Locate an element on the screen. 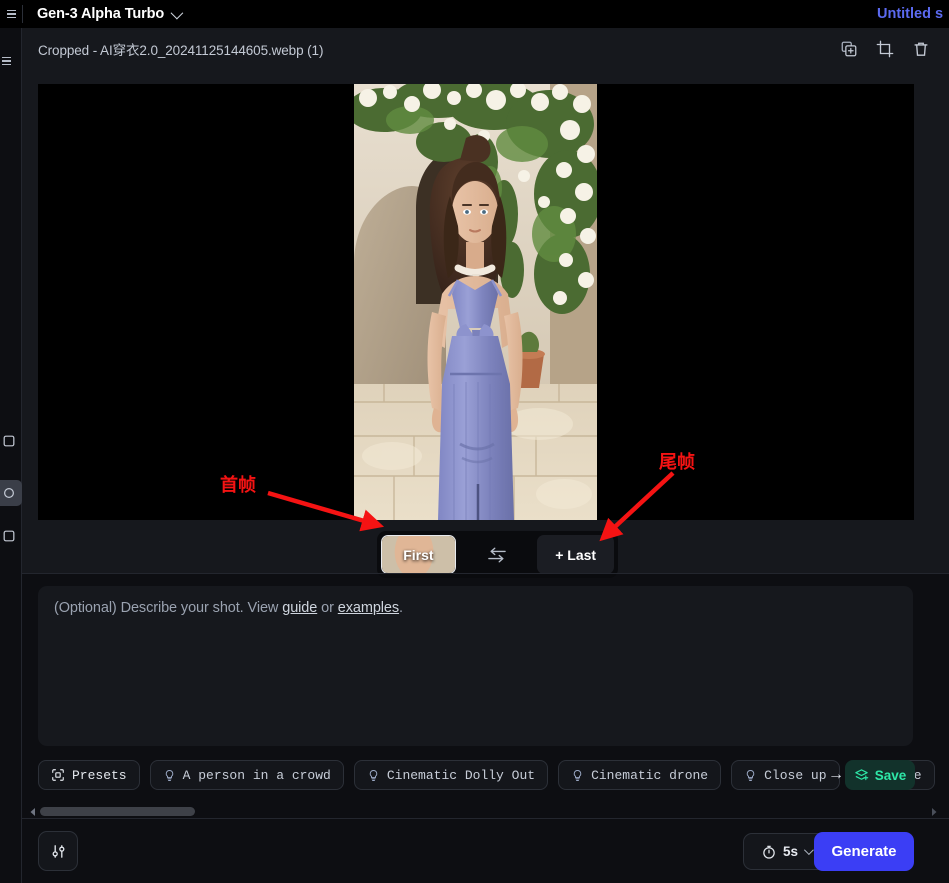 This screenshot has height=883, width=949. left-sidebar is located at coordinates (11, 455).